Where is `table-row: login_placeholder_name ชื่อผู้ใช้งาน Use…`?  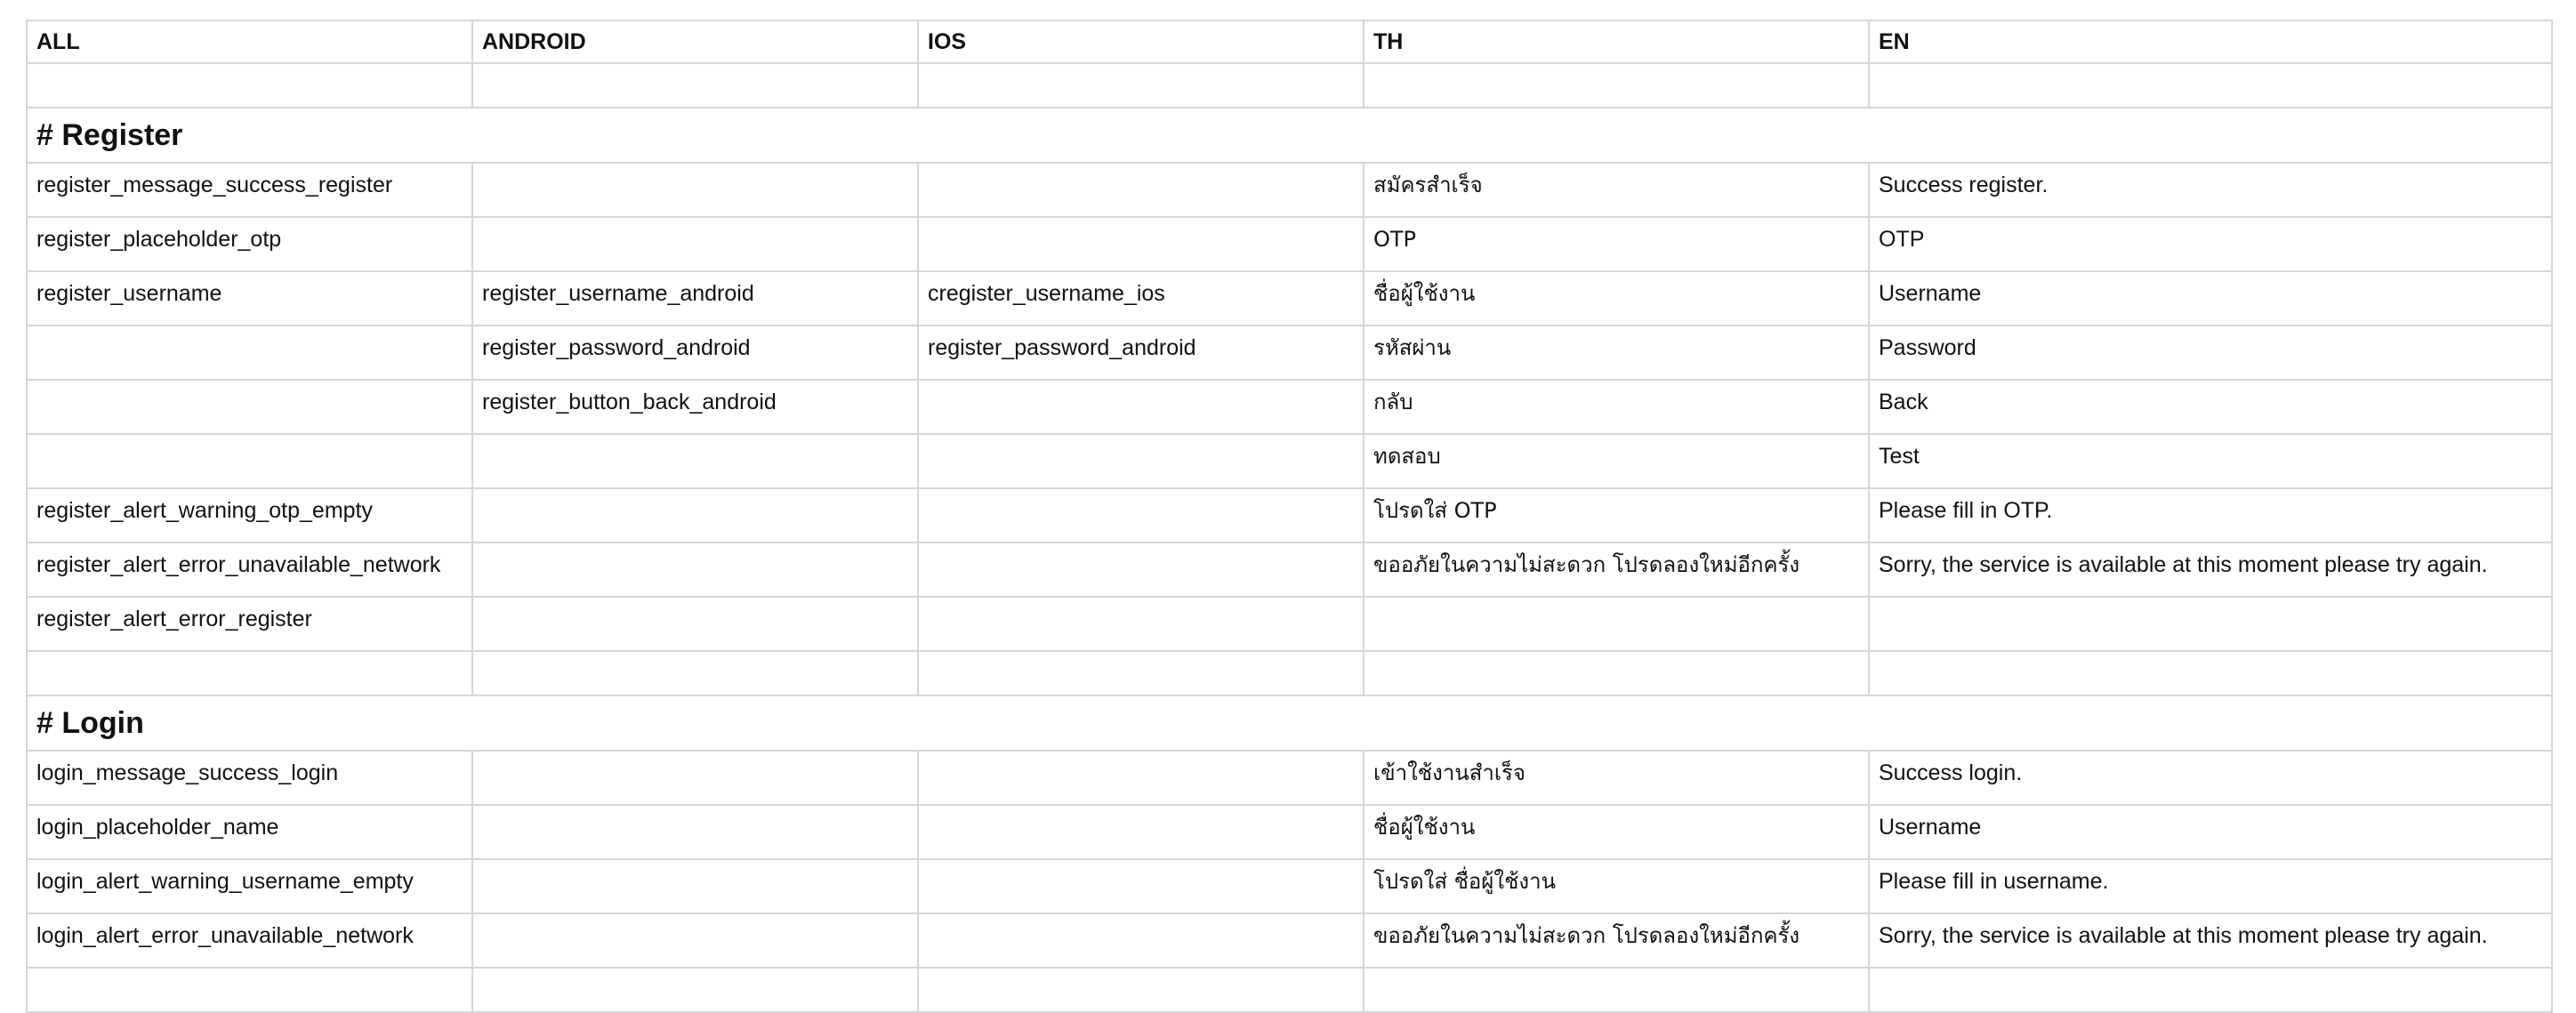 table-row: login_placeholder_name ชื่อผู้ใช้งาน Use… is located at coordinates (1289, 832).